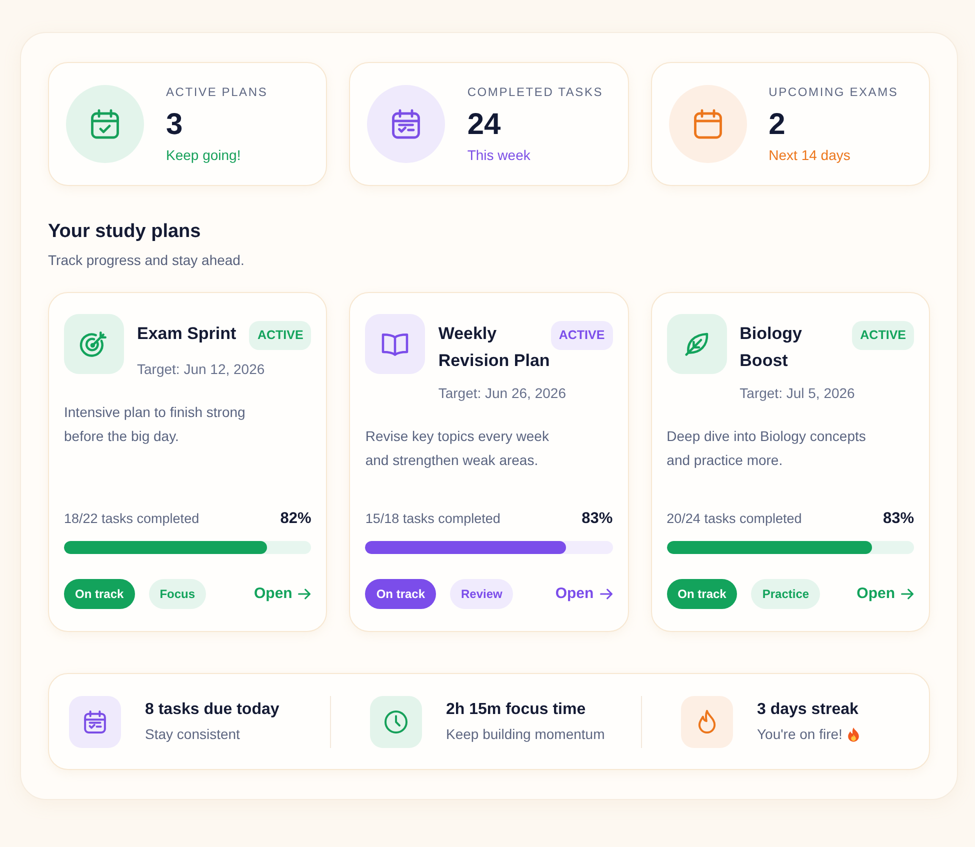  Describe the element at coordinates (147, 260) in the screenshot. I see `section-subtitle: Track progress and stay ahead.` at that location.